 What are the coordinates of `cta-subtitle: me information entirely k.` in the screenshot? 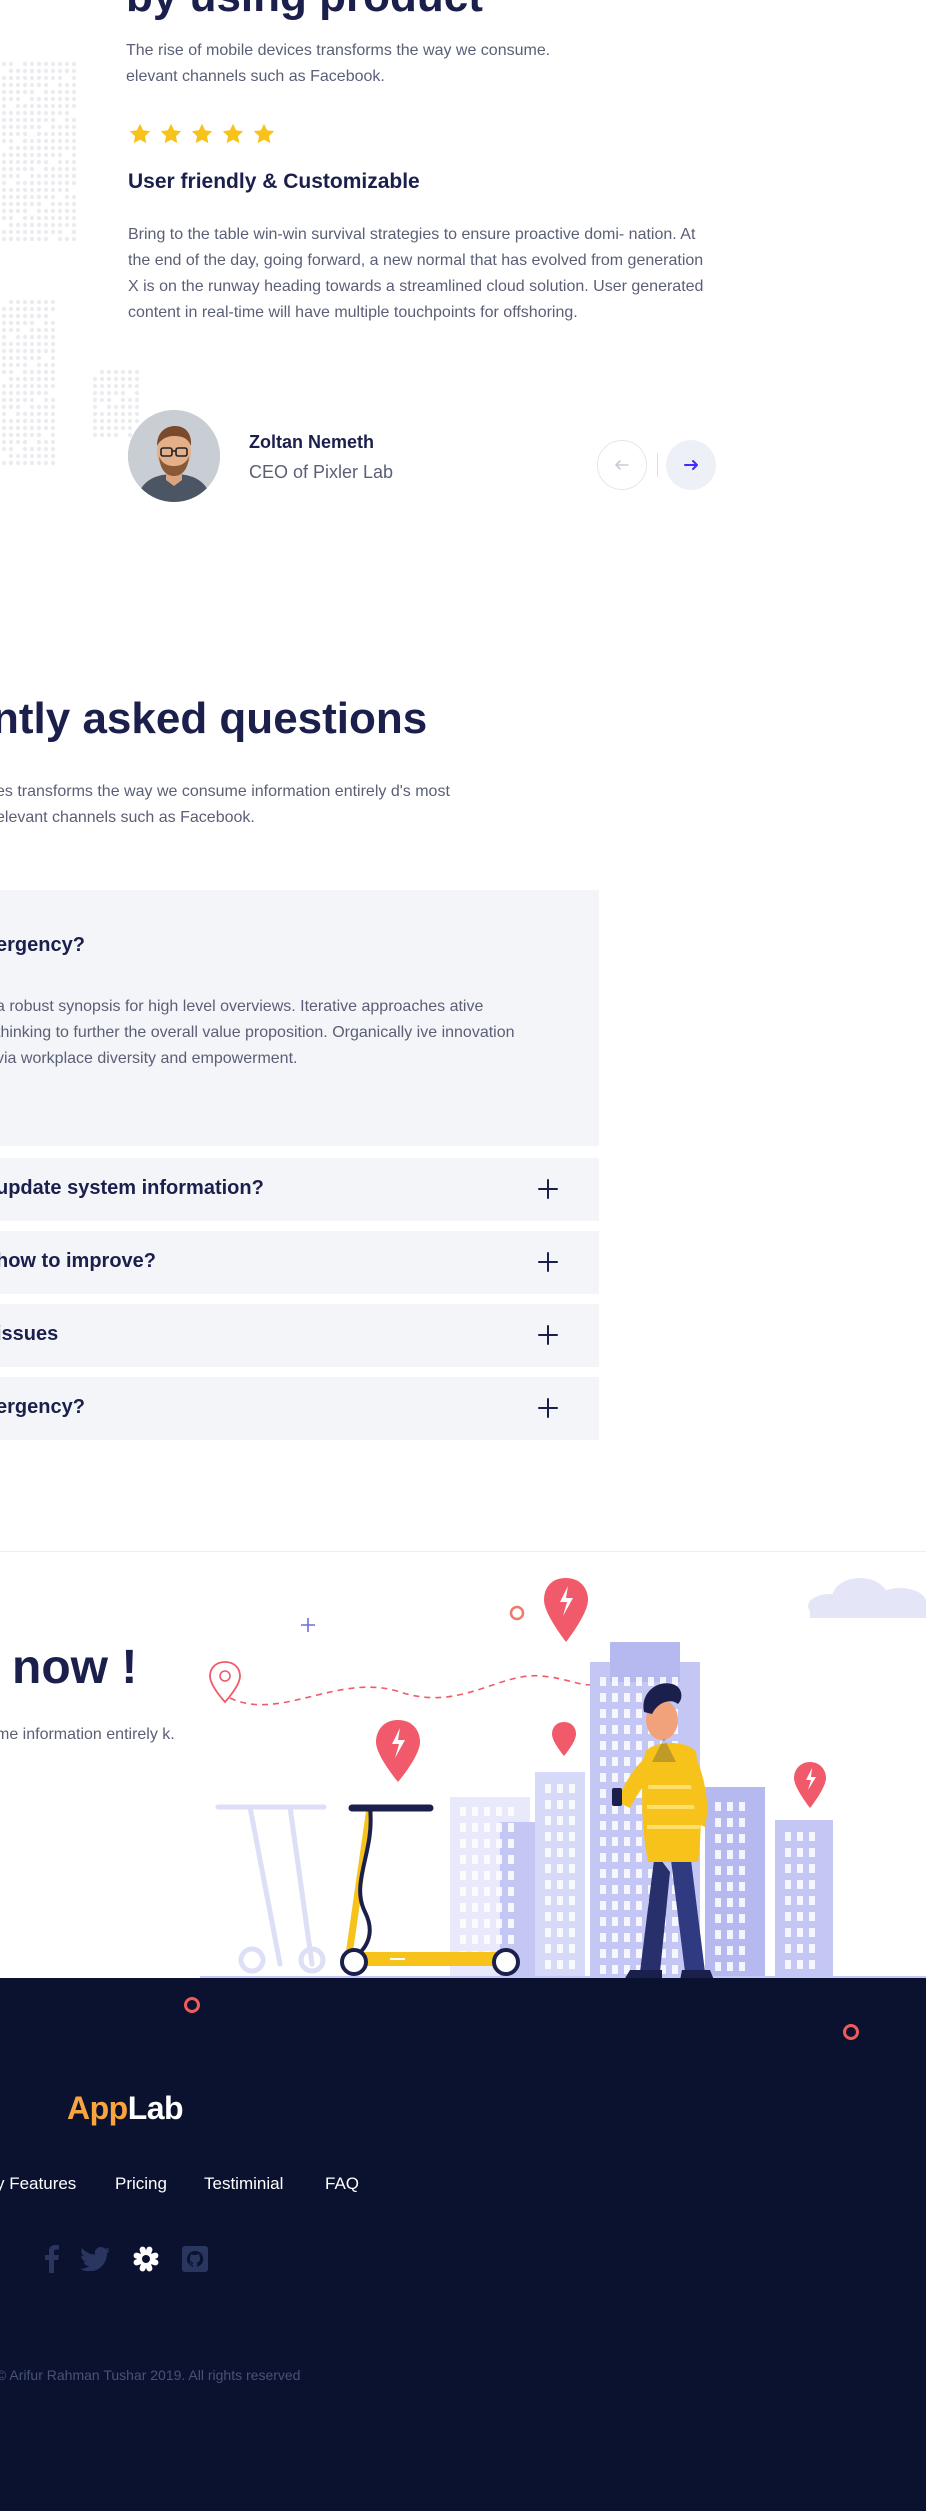 It's located at (87, 1734).